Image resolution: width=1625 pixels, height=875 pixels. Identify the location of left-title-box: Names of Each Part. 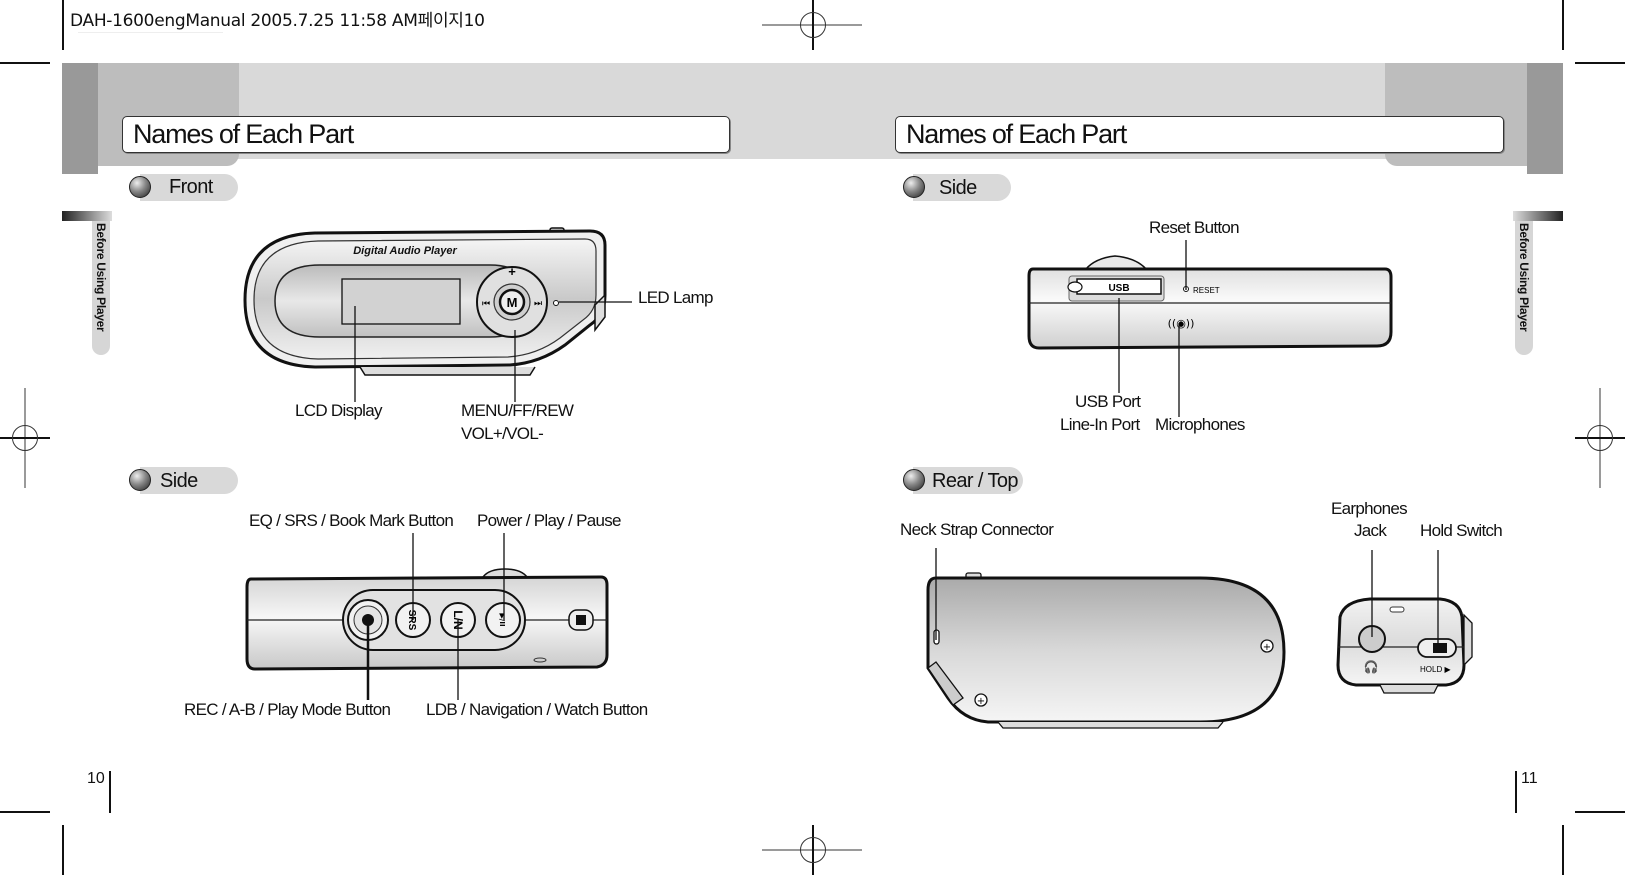
(426, 134).